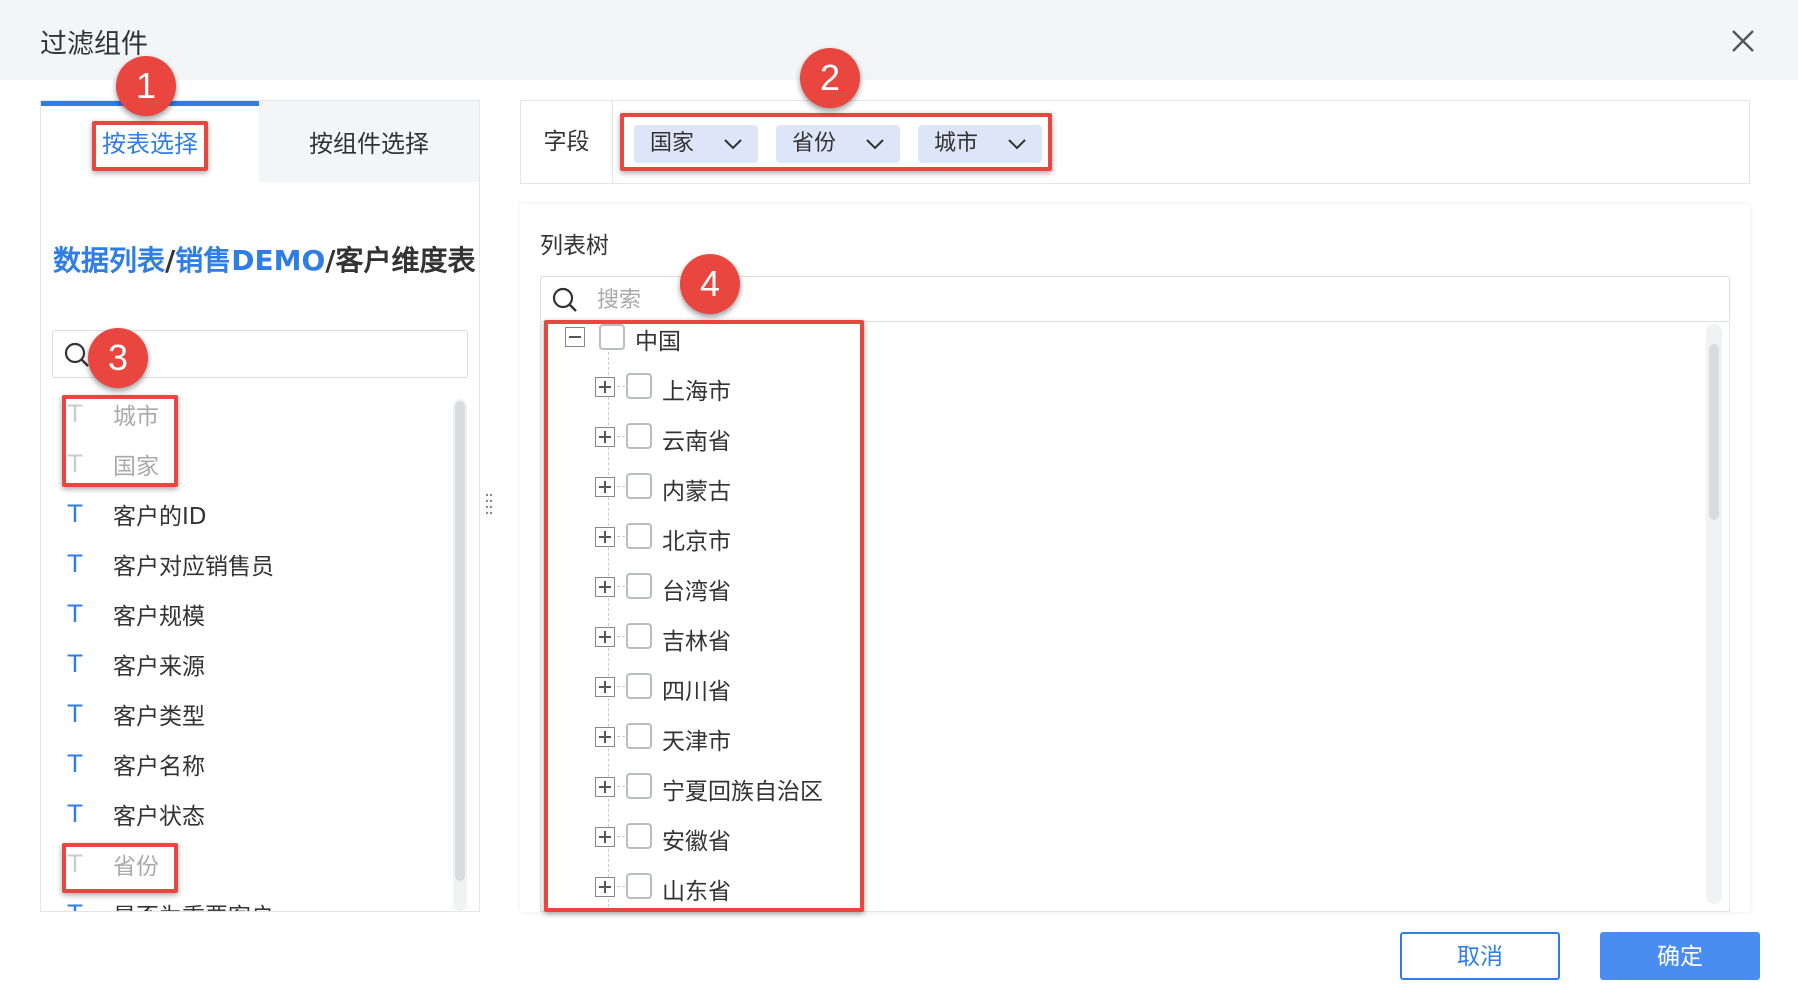  Describe the element at coordinates (159, 767) in the screenshot. I see `field-label: 客户名称` at that location.